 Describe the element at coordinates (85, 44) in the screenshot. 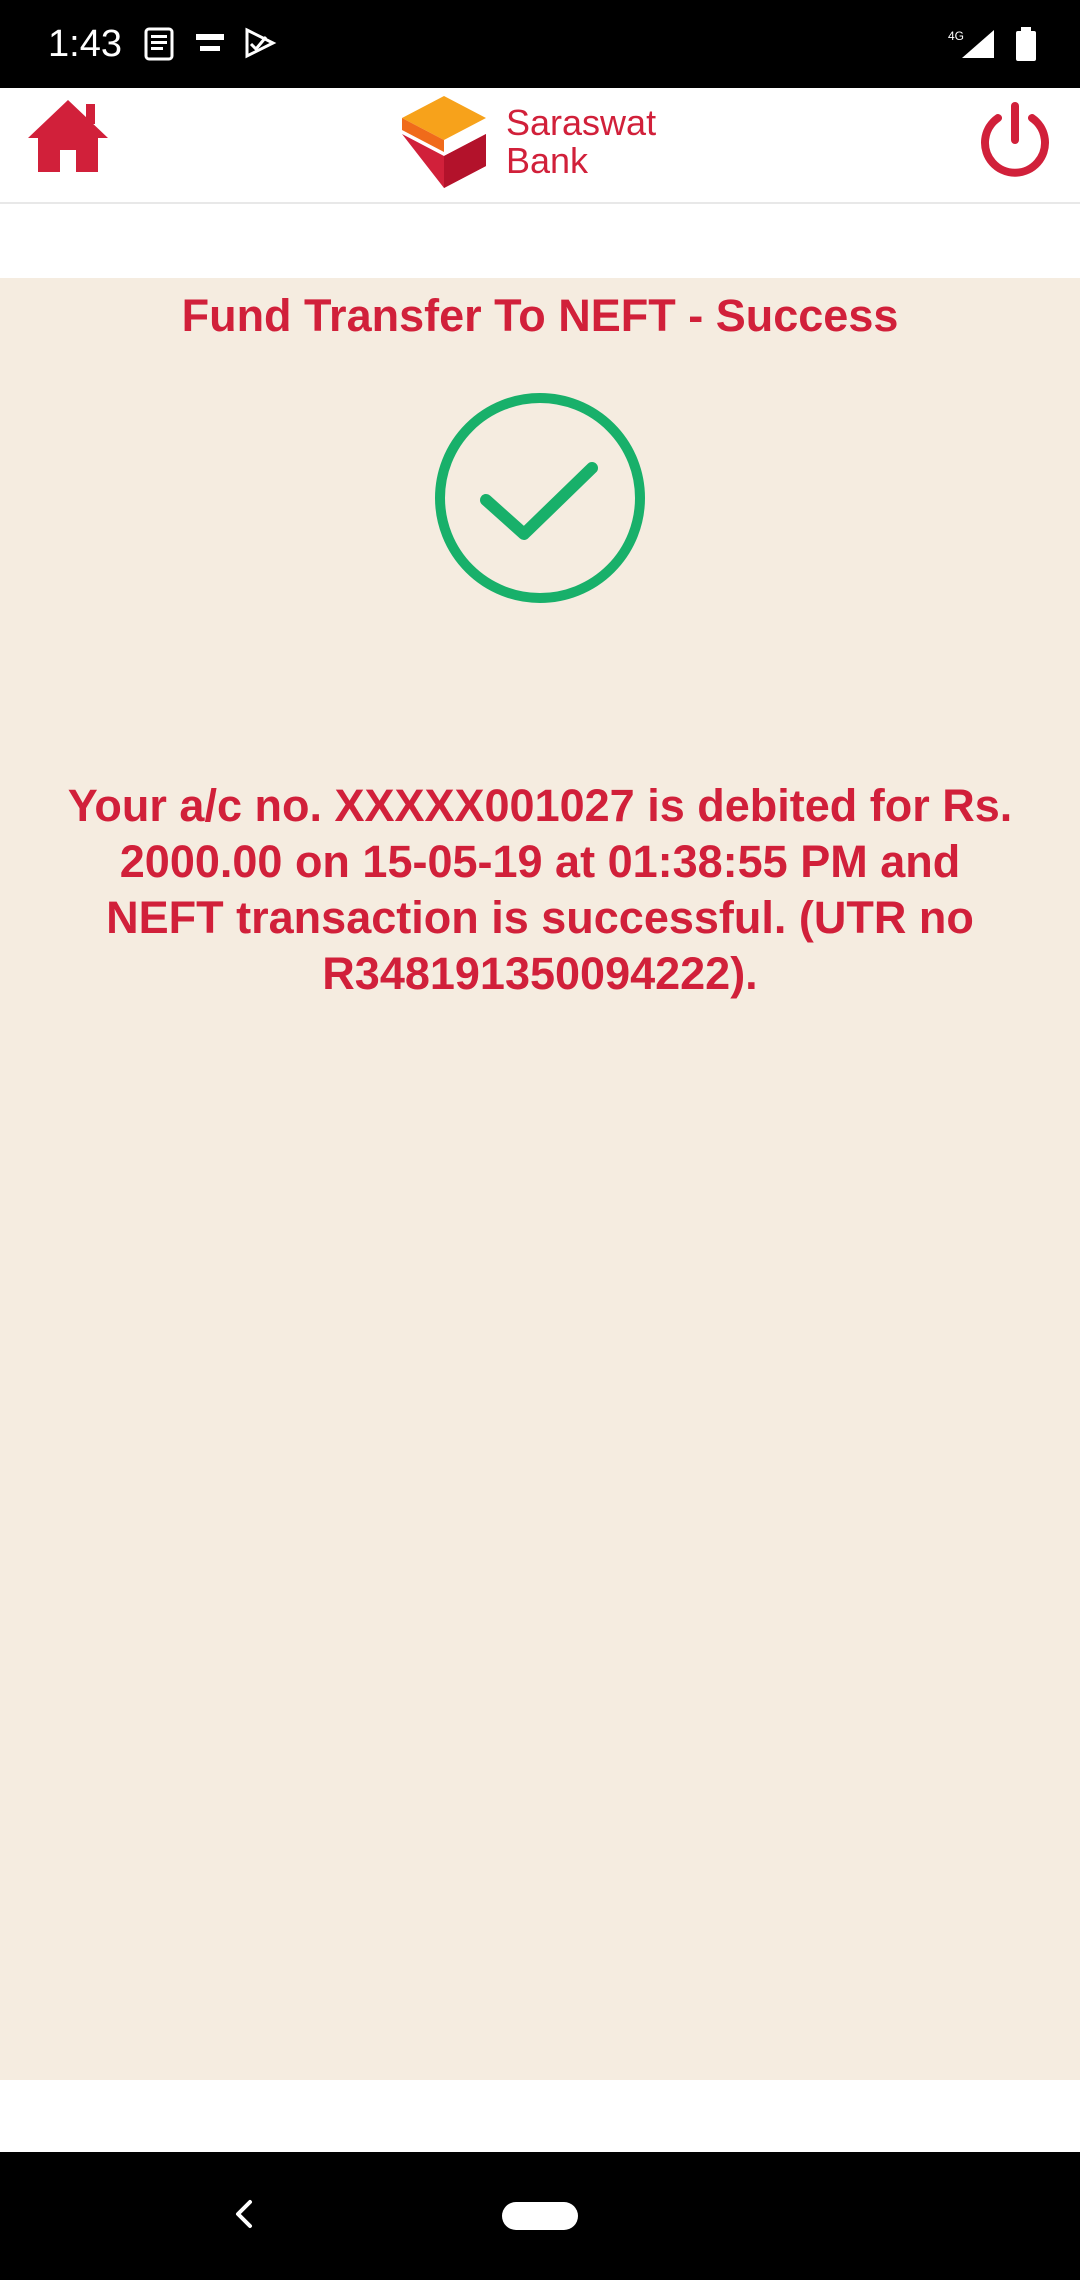

I see `status-time: 1:43` at that location.